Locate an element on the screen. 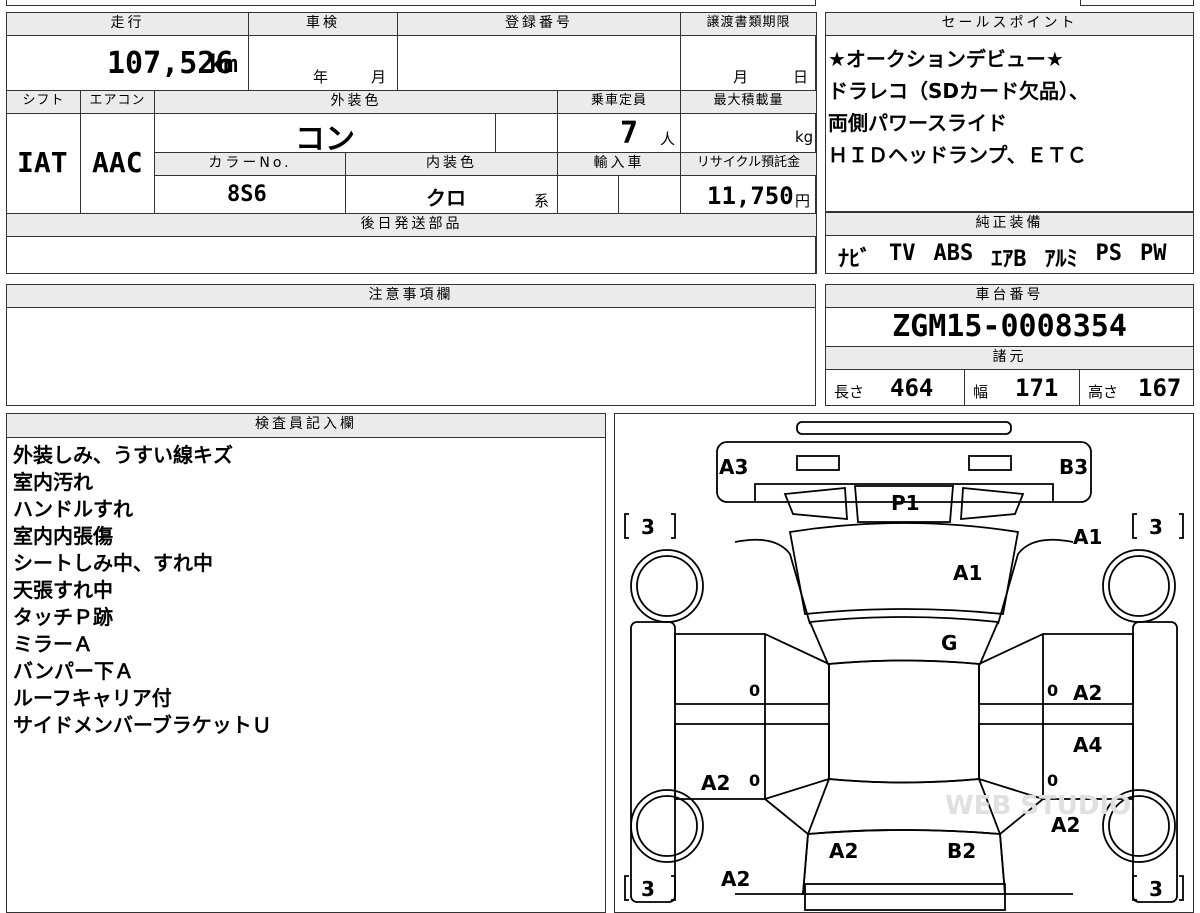  capacity-header: 乗車定員 is located at coordinates (619, 102).